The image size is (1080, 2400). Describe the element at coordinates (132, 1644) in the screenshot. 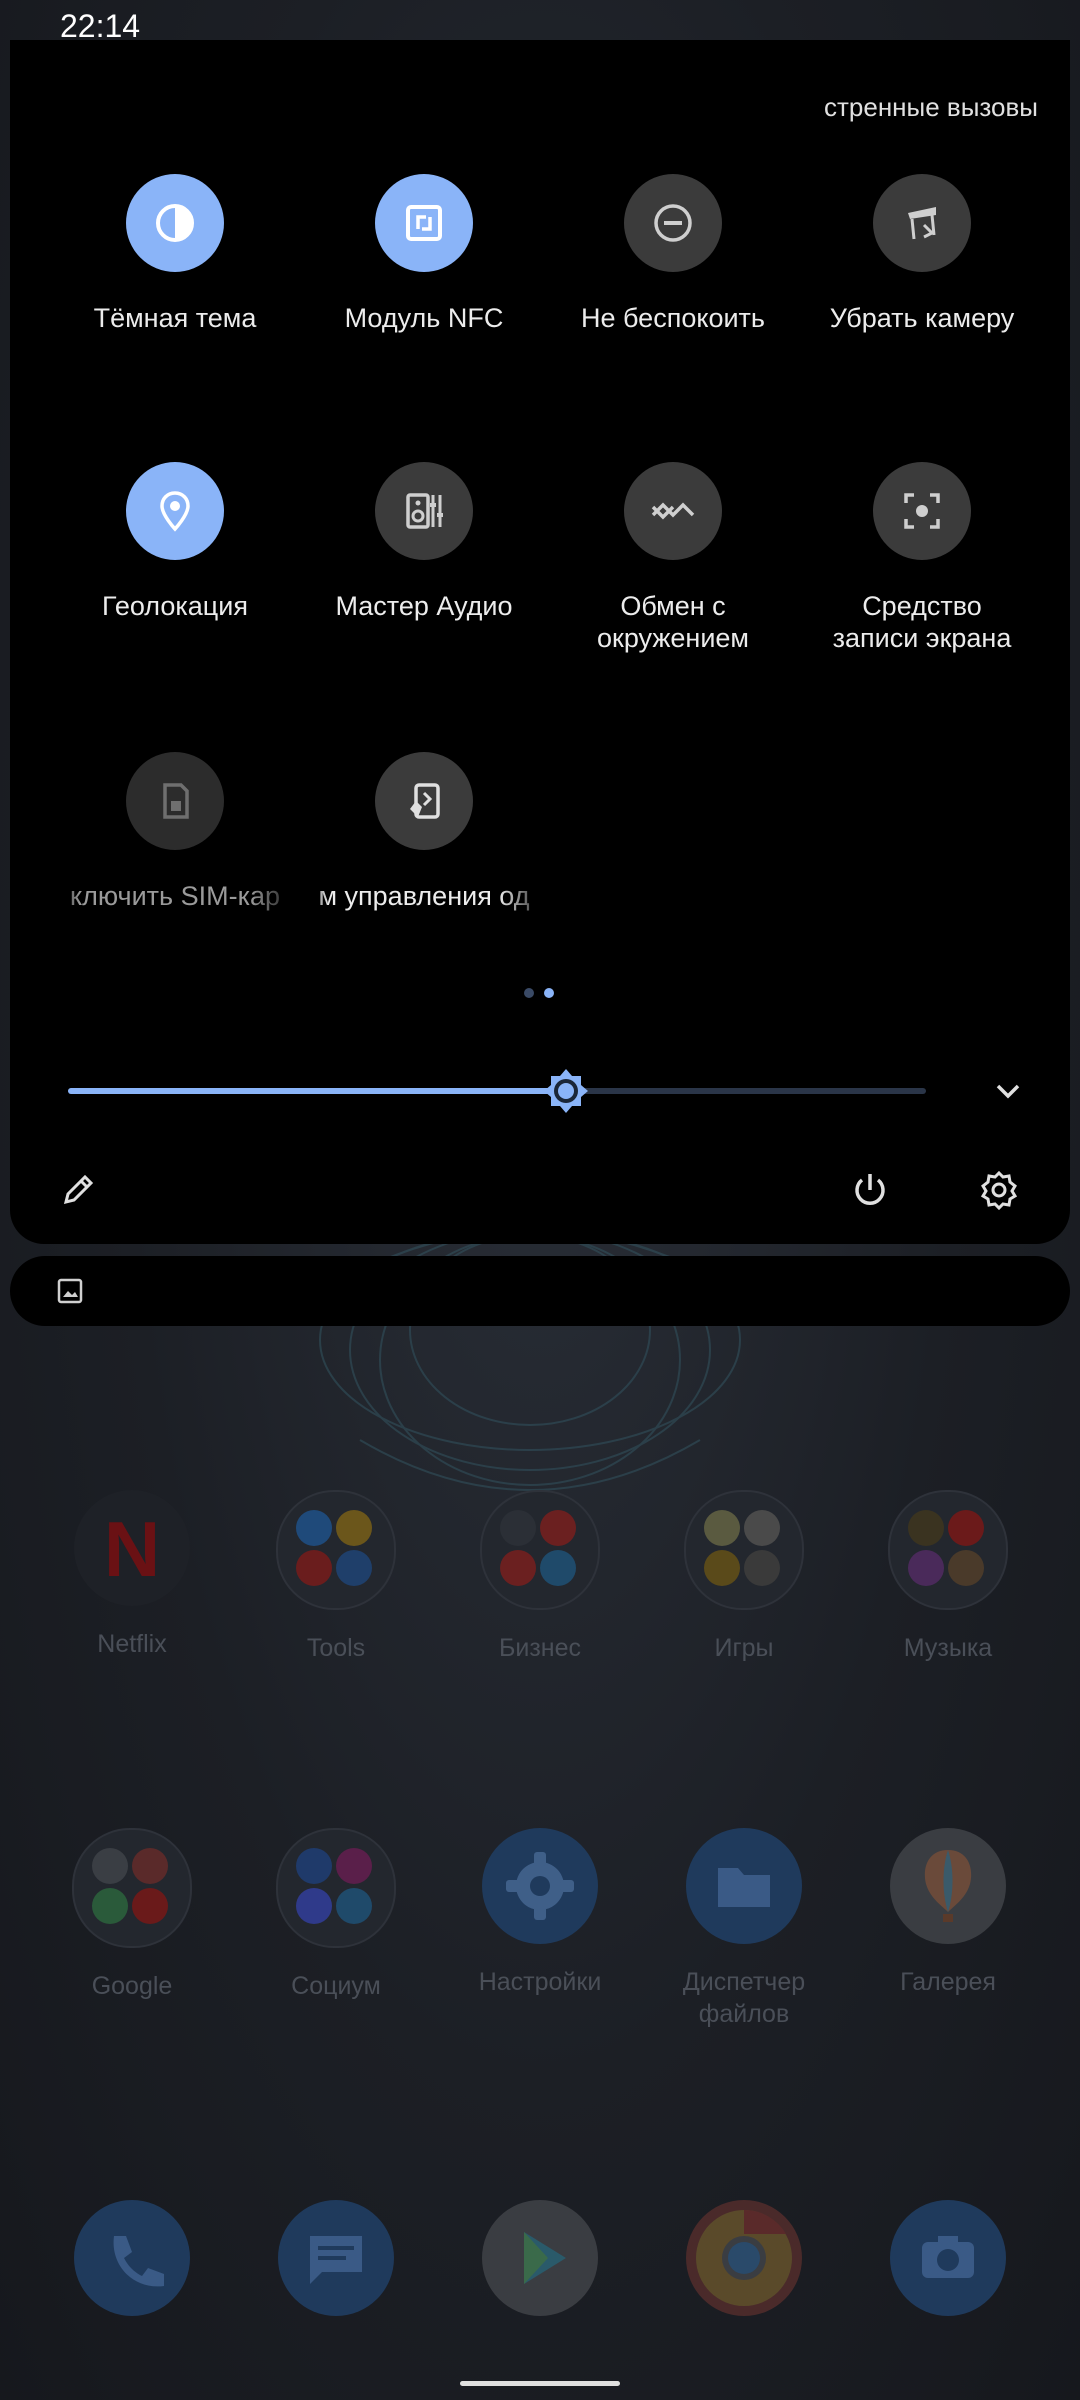

I see `app-label: Netflix` at that location.